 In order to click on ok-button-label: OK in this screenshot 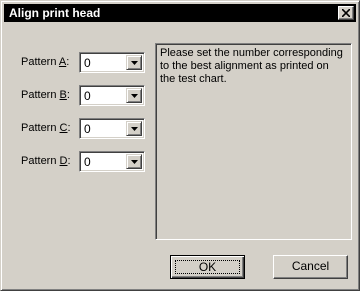, I will do `click(207, 267)`.